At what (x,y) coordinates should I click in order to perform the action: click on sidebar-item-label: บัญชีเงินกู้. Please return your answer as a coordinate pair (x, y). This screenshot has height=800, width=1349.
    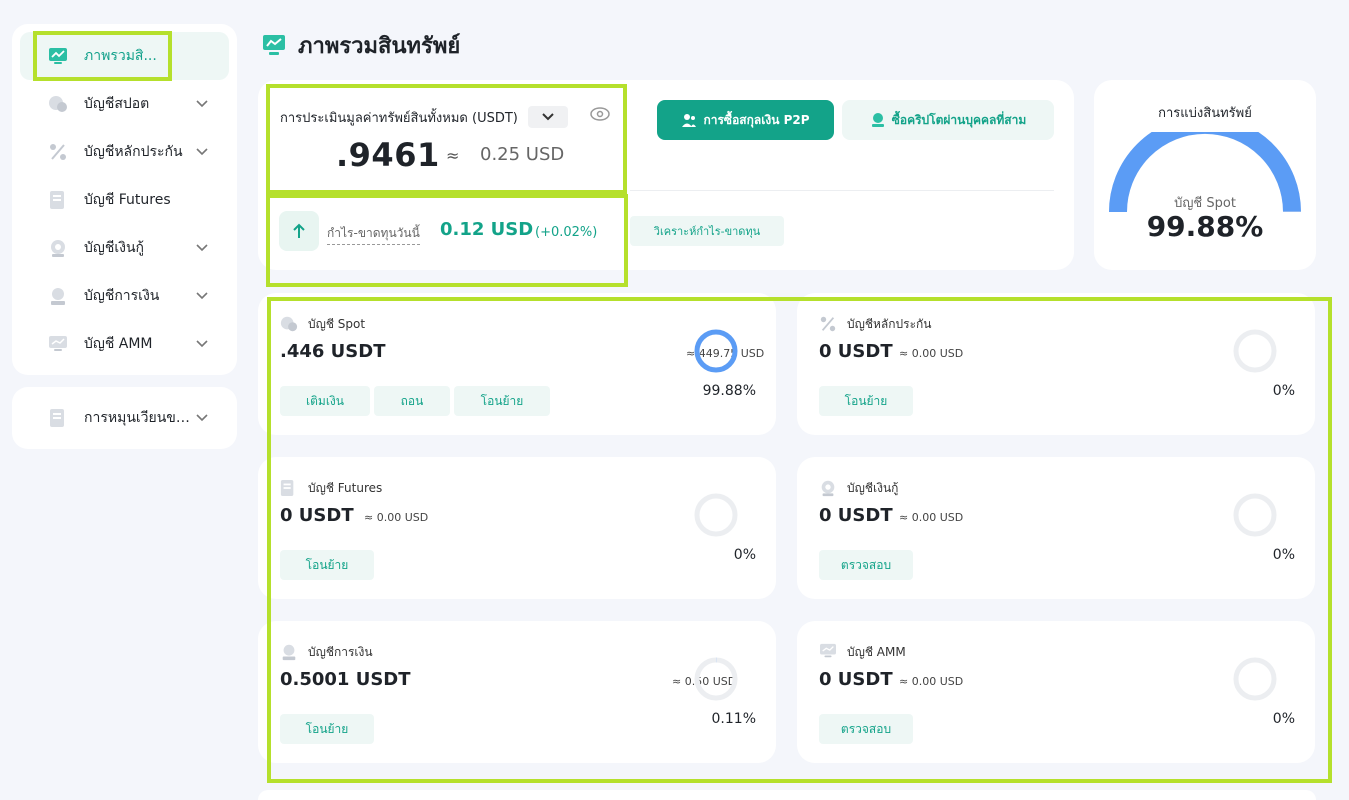
    Looking at the image, I should click on (114, 248).